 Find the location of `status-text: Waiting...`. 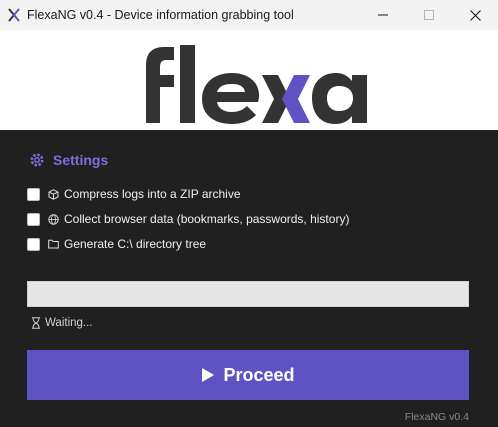

status-text: Waiting... is located at coordinates (69, 323).